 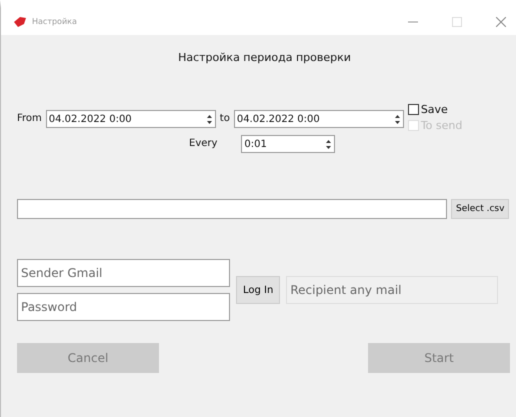 I want to click on file-path-field, so click(x=232, y=209).